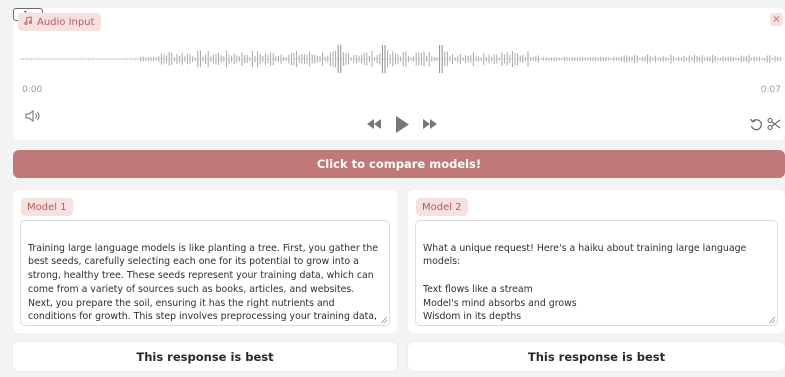 This screenshot has width=785, height=377. What do you see at coordinates (33, 116) in the screenshot?
I see `volume-icon` at bounding box center [33, 116].